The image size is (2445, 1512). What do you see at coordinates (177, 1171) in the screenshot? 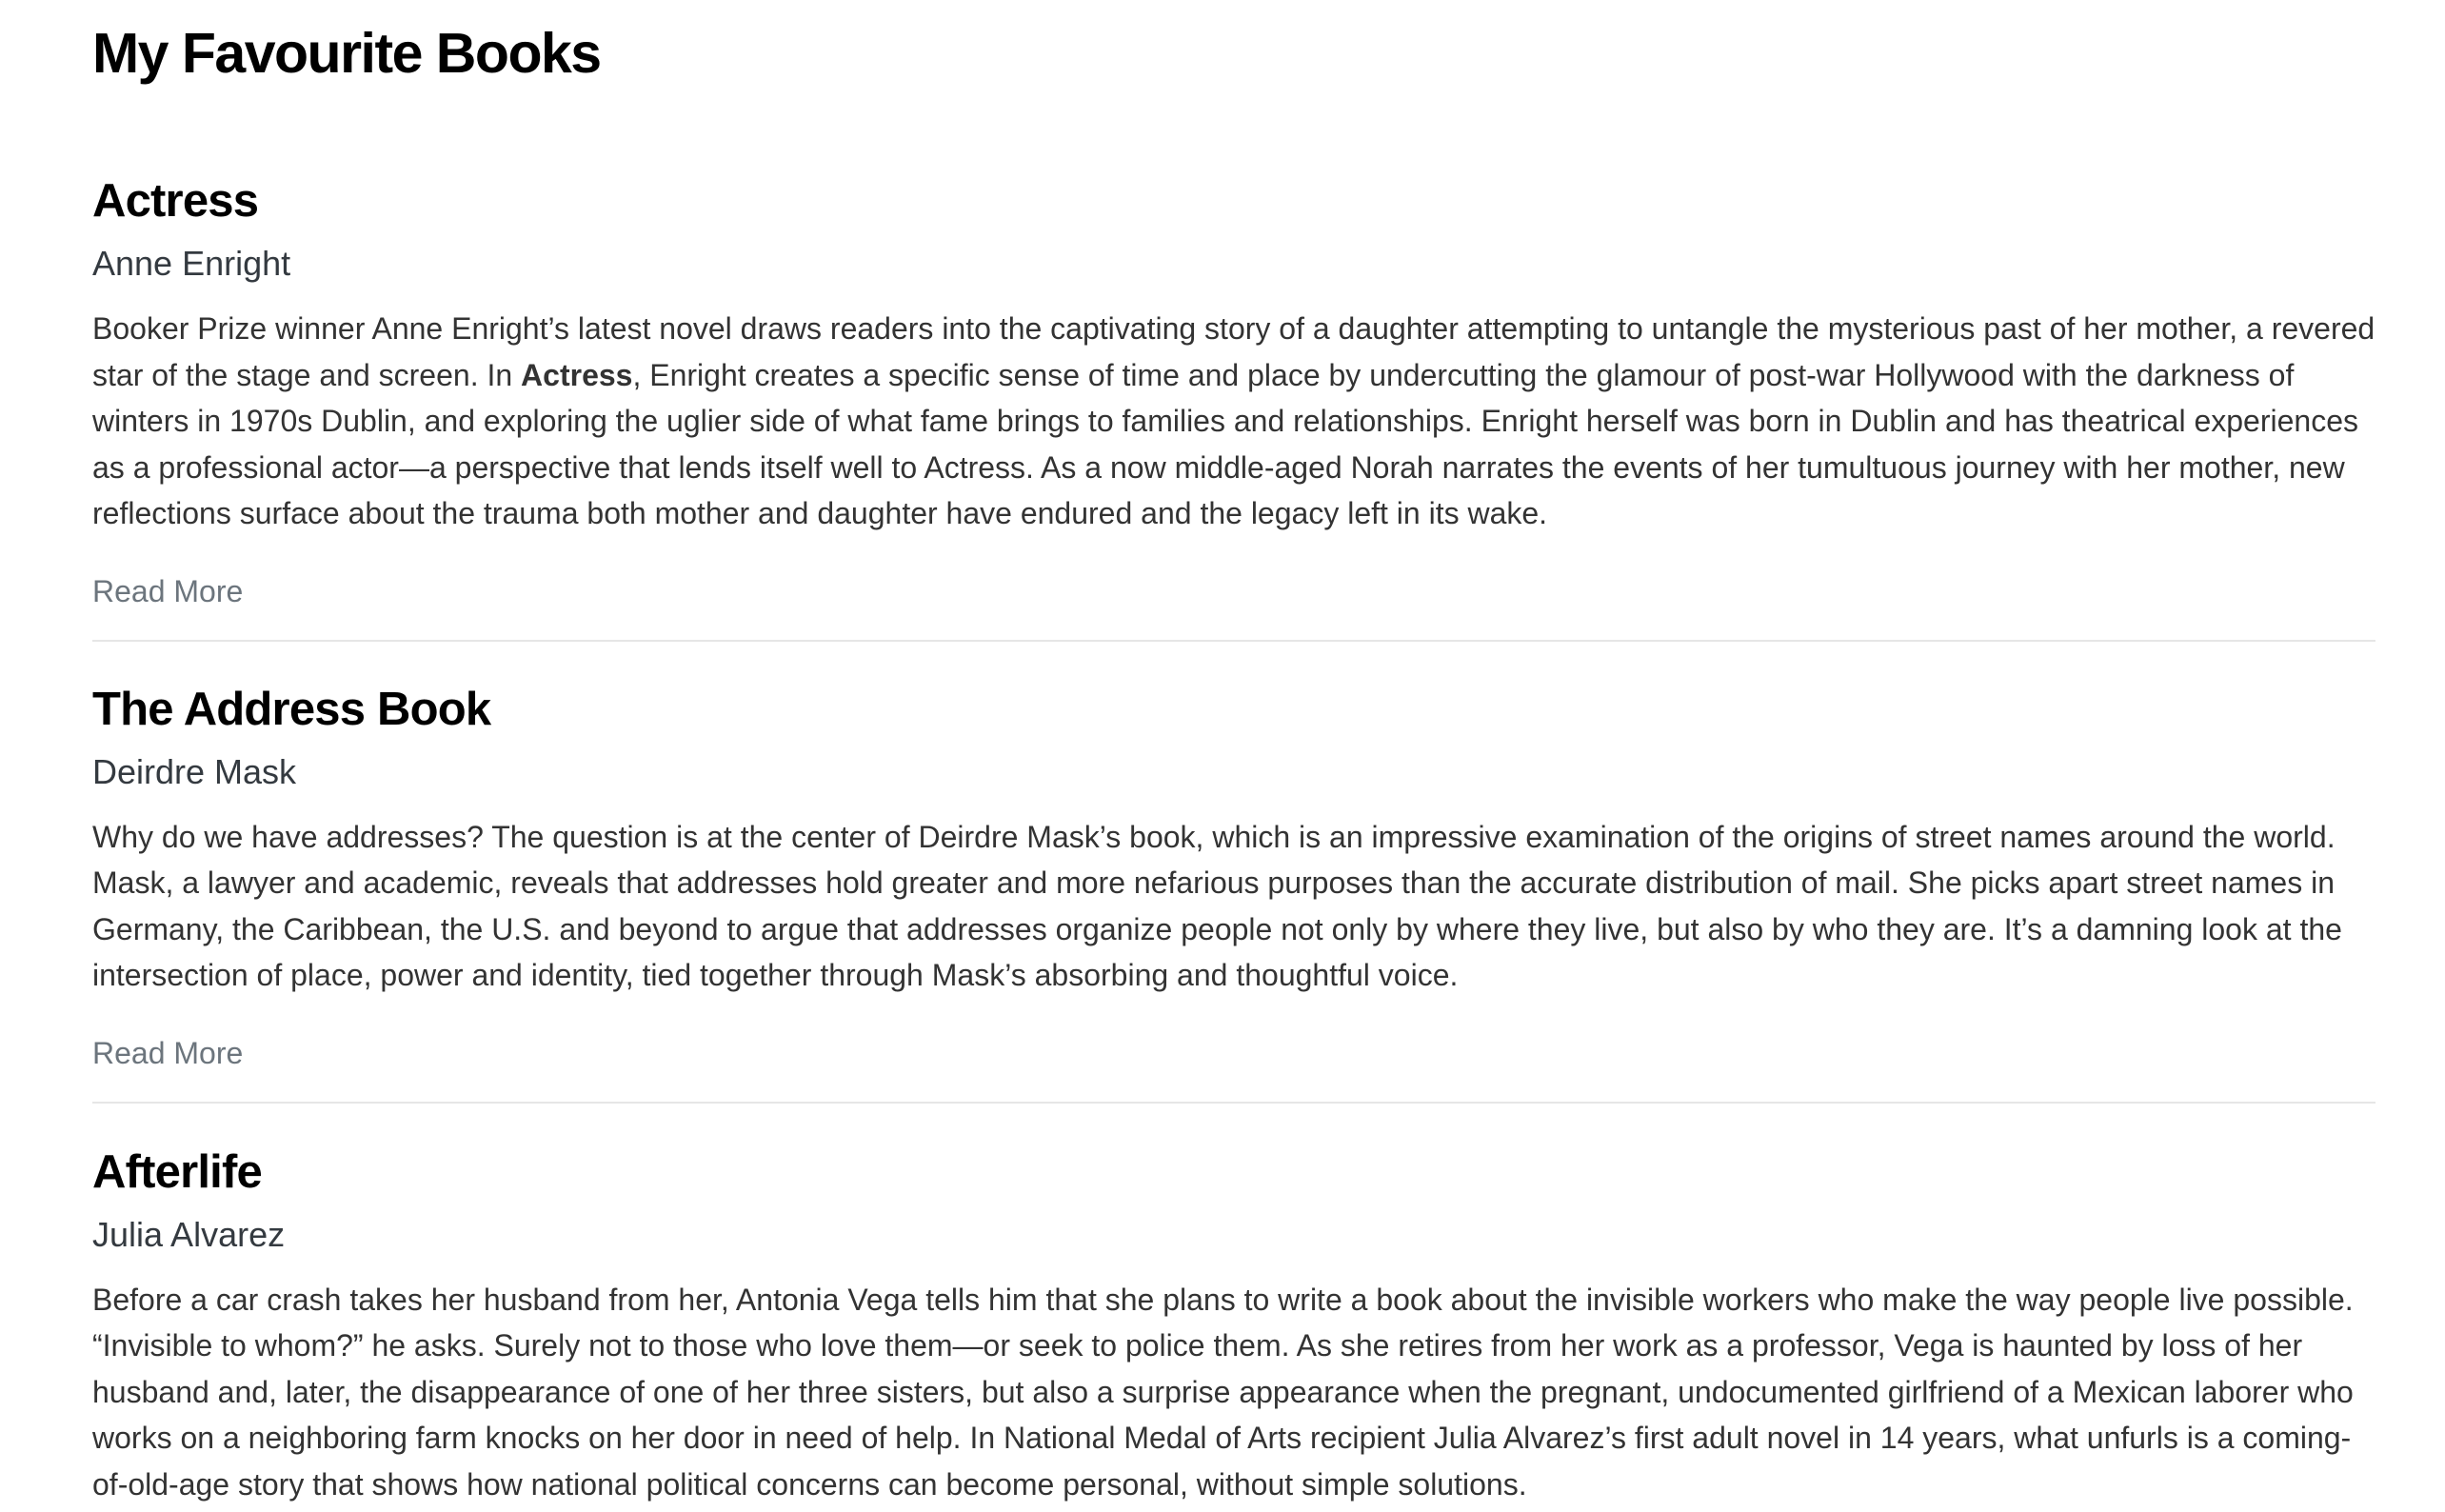
I see `book-title: Afterlife` at bounding box center [177, 1171].